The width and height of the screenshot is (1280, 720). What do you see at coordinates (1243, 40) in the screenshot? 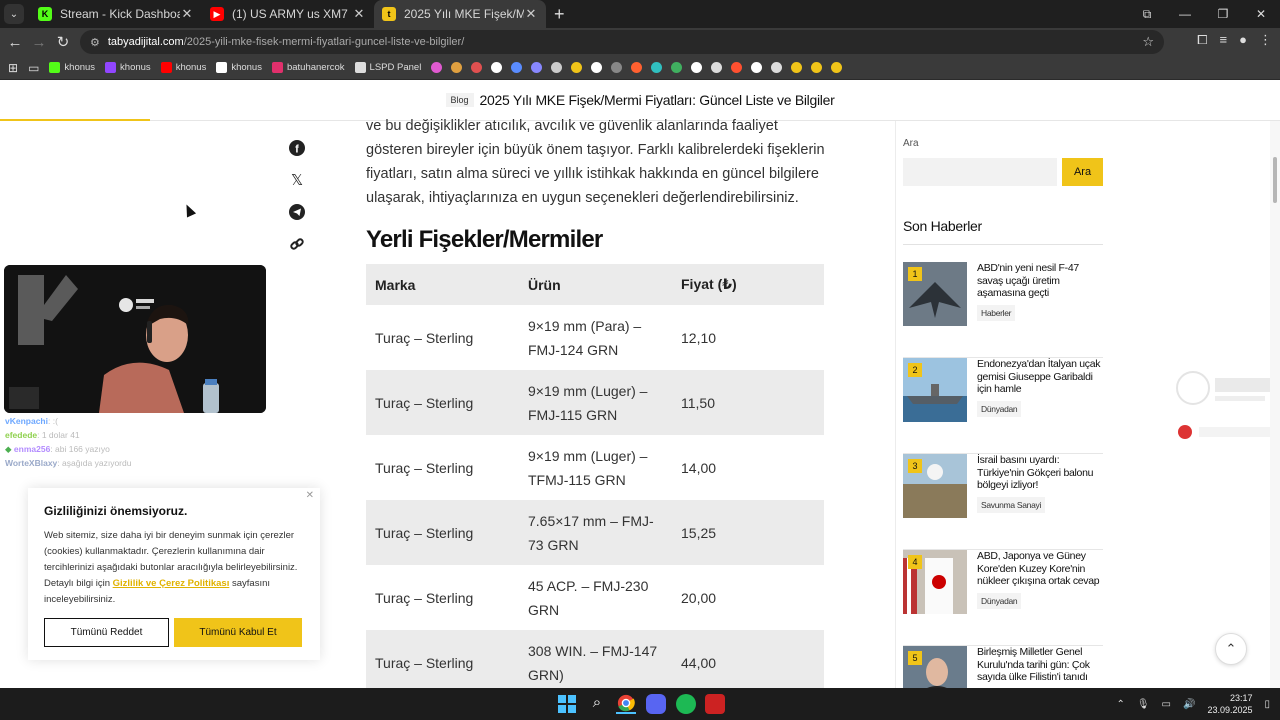
I see `profile-avatar: ●` at bounding box center [1243, 40].